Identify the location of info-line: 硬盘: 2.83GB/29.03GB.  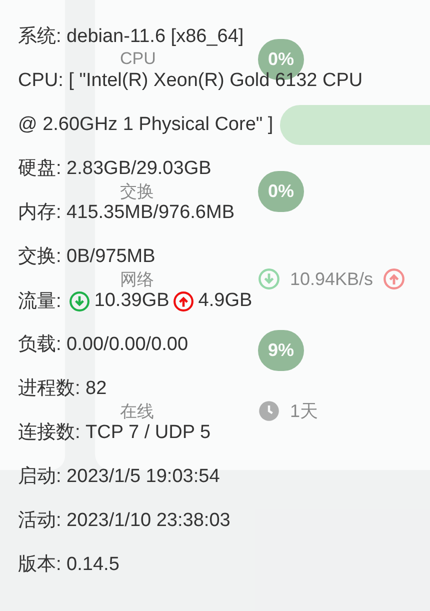
(115, 168).